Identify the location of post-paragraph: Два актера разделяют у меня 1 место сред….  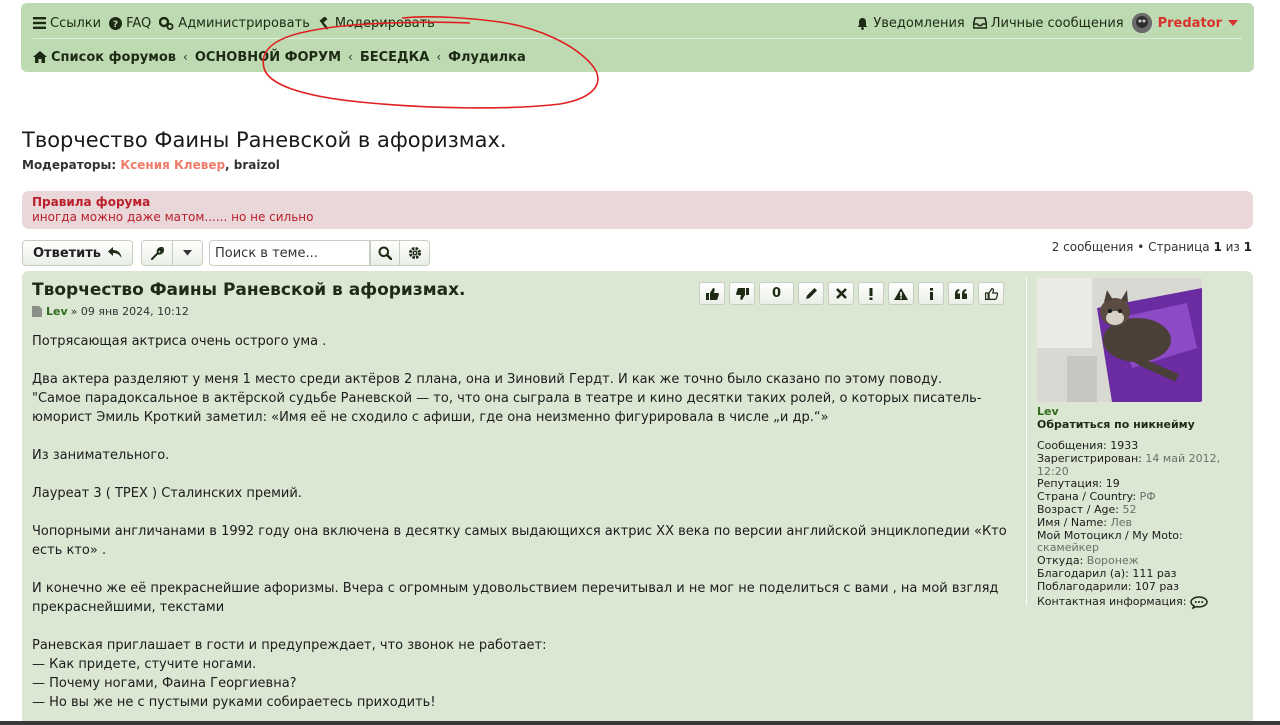
(507, 398).